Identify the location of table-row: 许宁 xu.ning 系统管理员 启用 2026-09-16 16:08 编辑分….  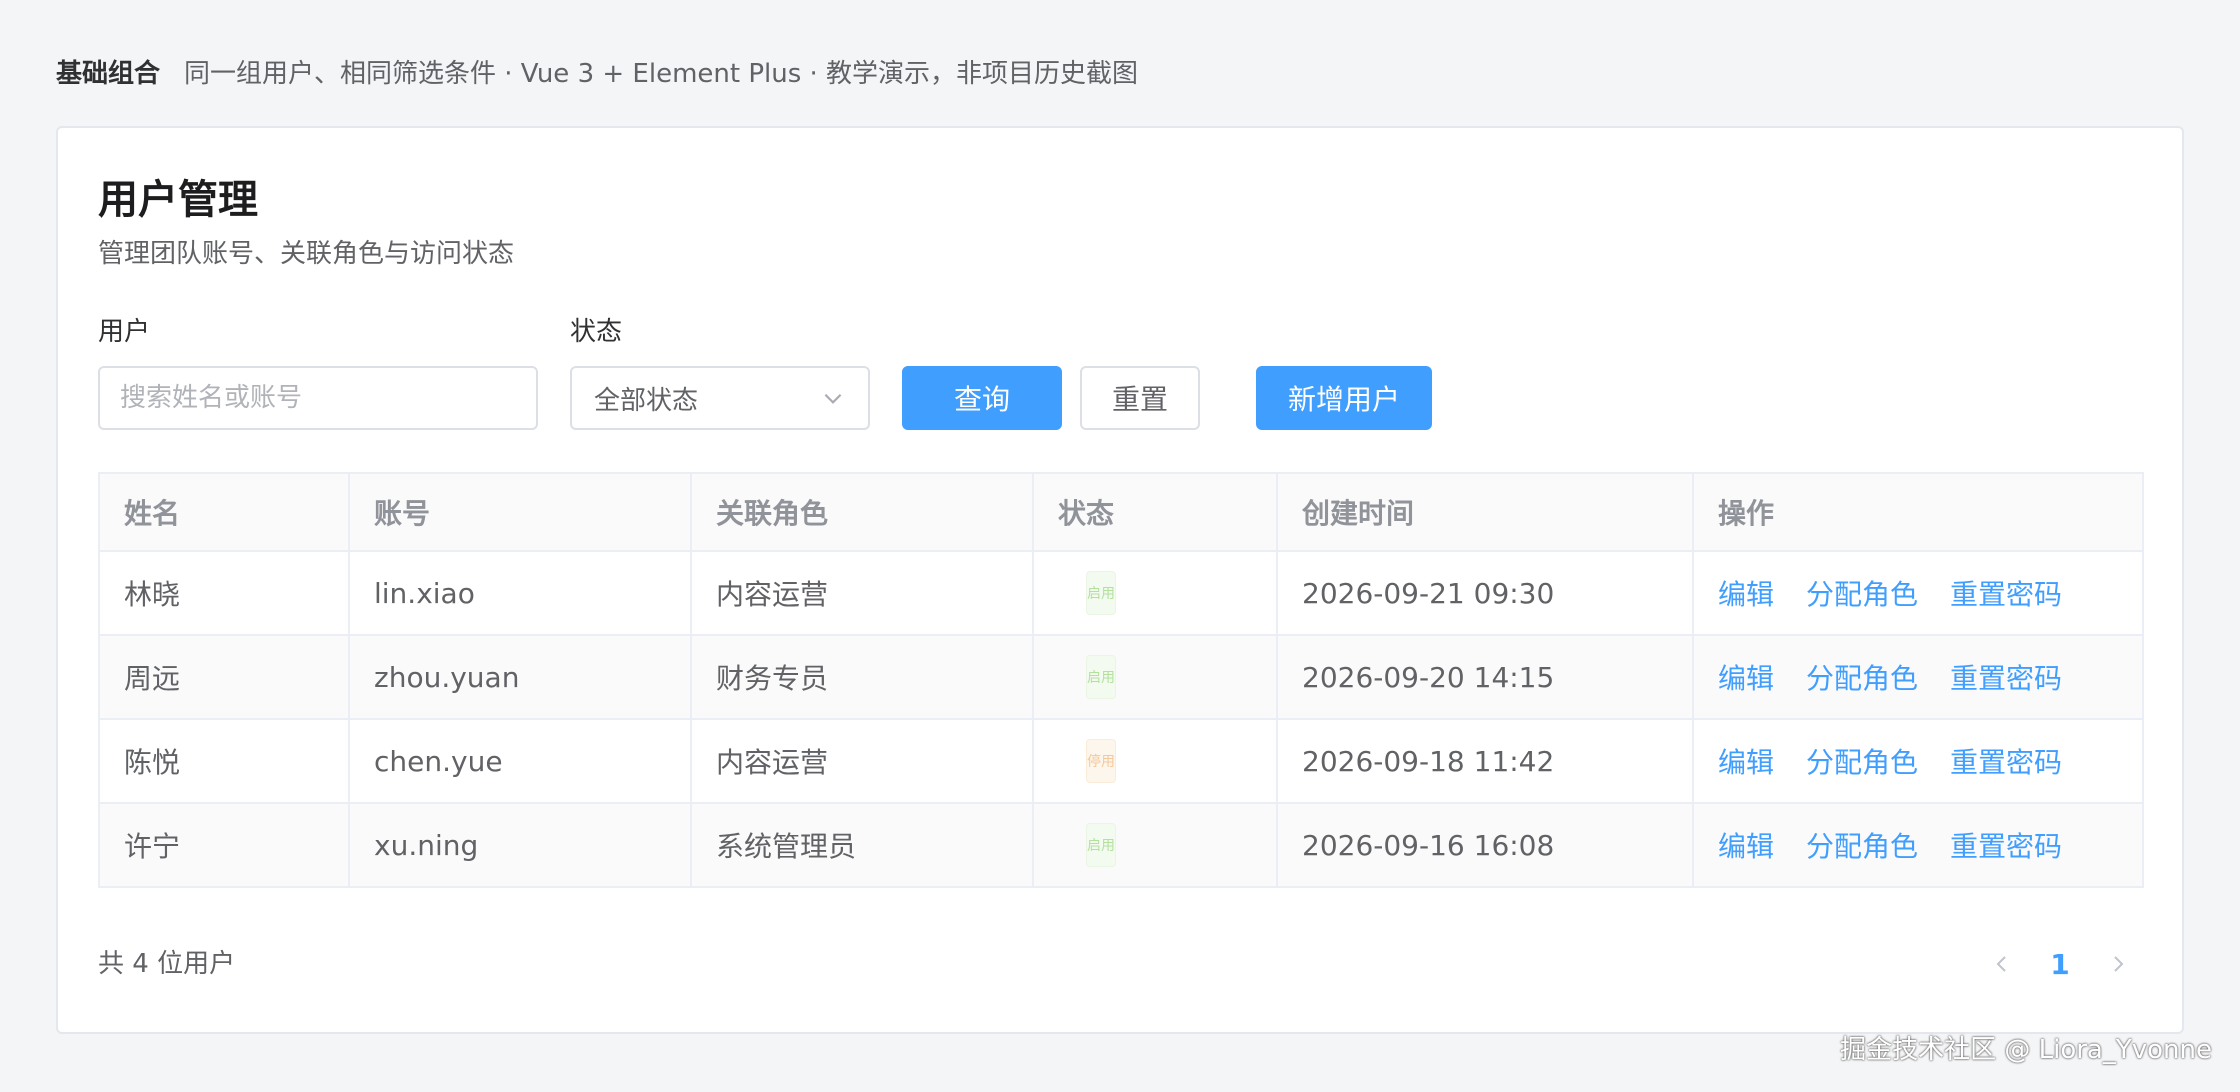
(1121, 845).